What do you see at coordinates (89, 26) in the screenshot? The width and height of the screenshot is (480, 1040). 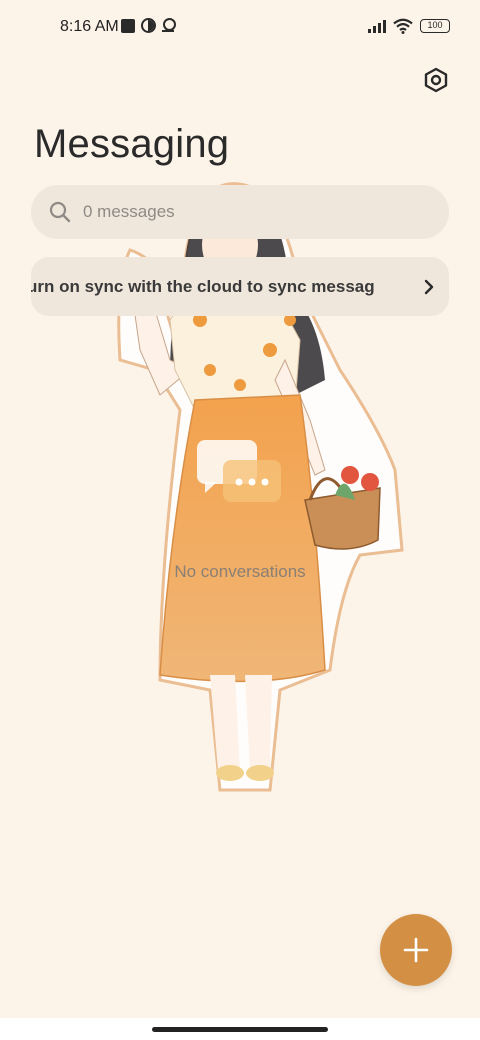 I see `status-time: 8:16 AM` at bounding box center [89, 26].